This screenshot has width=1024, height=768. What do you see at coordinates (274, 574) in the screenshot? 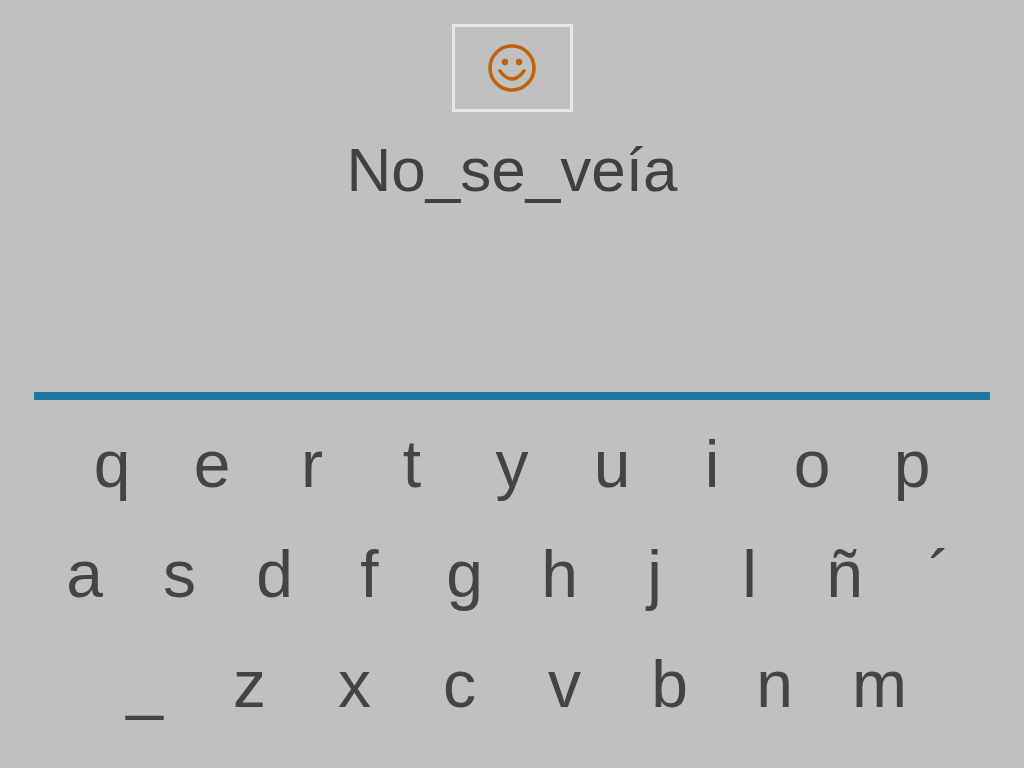
I see `letter-key: d` at bounding box center [274, 574].